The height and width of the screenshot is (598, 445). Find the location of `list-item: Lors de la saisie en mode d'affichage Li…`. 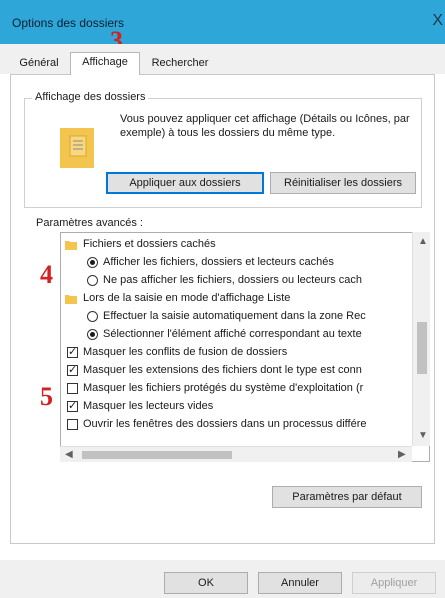

list-item: Lors de la saisie en mode d'affichage Li… is located at coordinates (245, 298).